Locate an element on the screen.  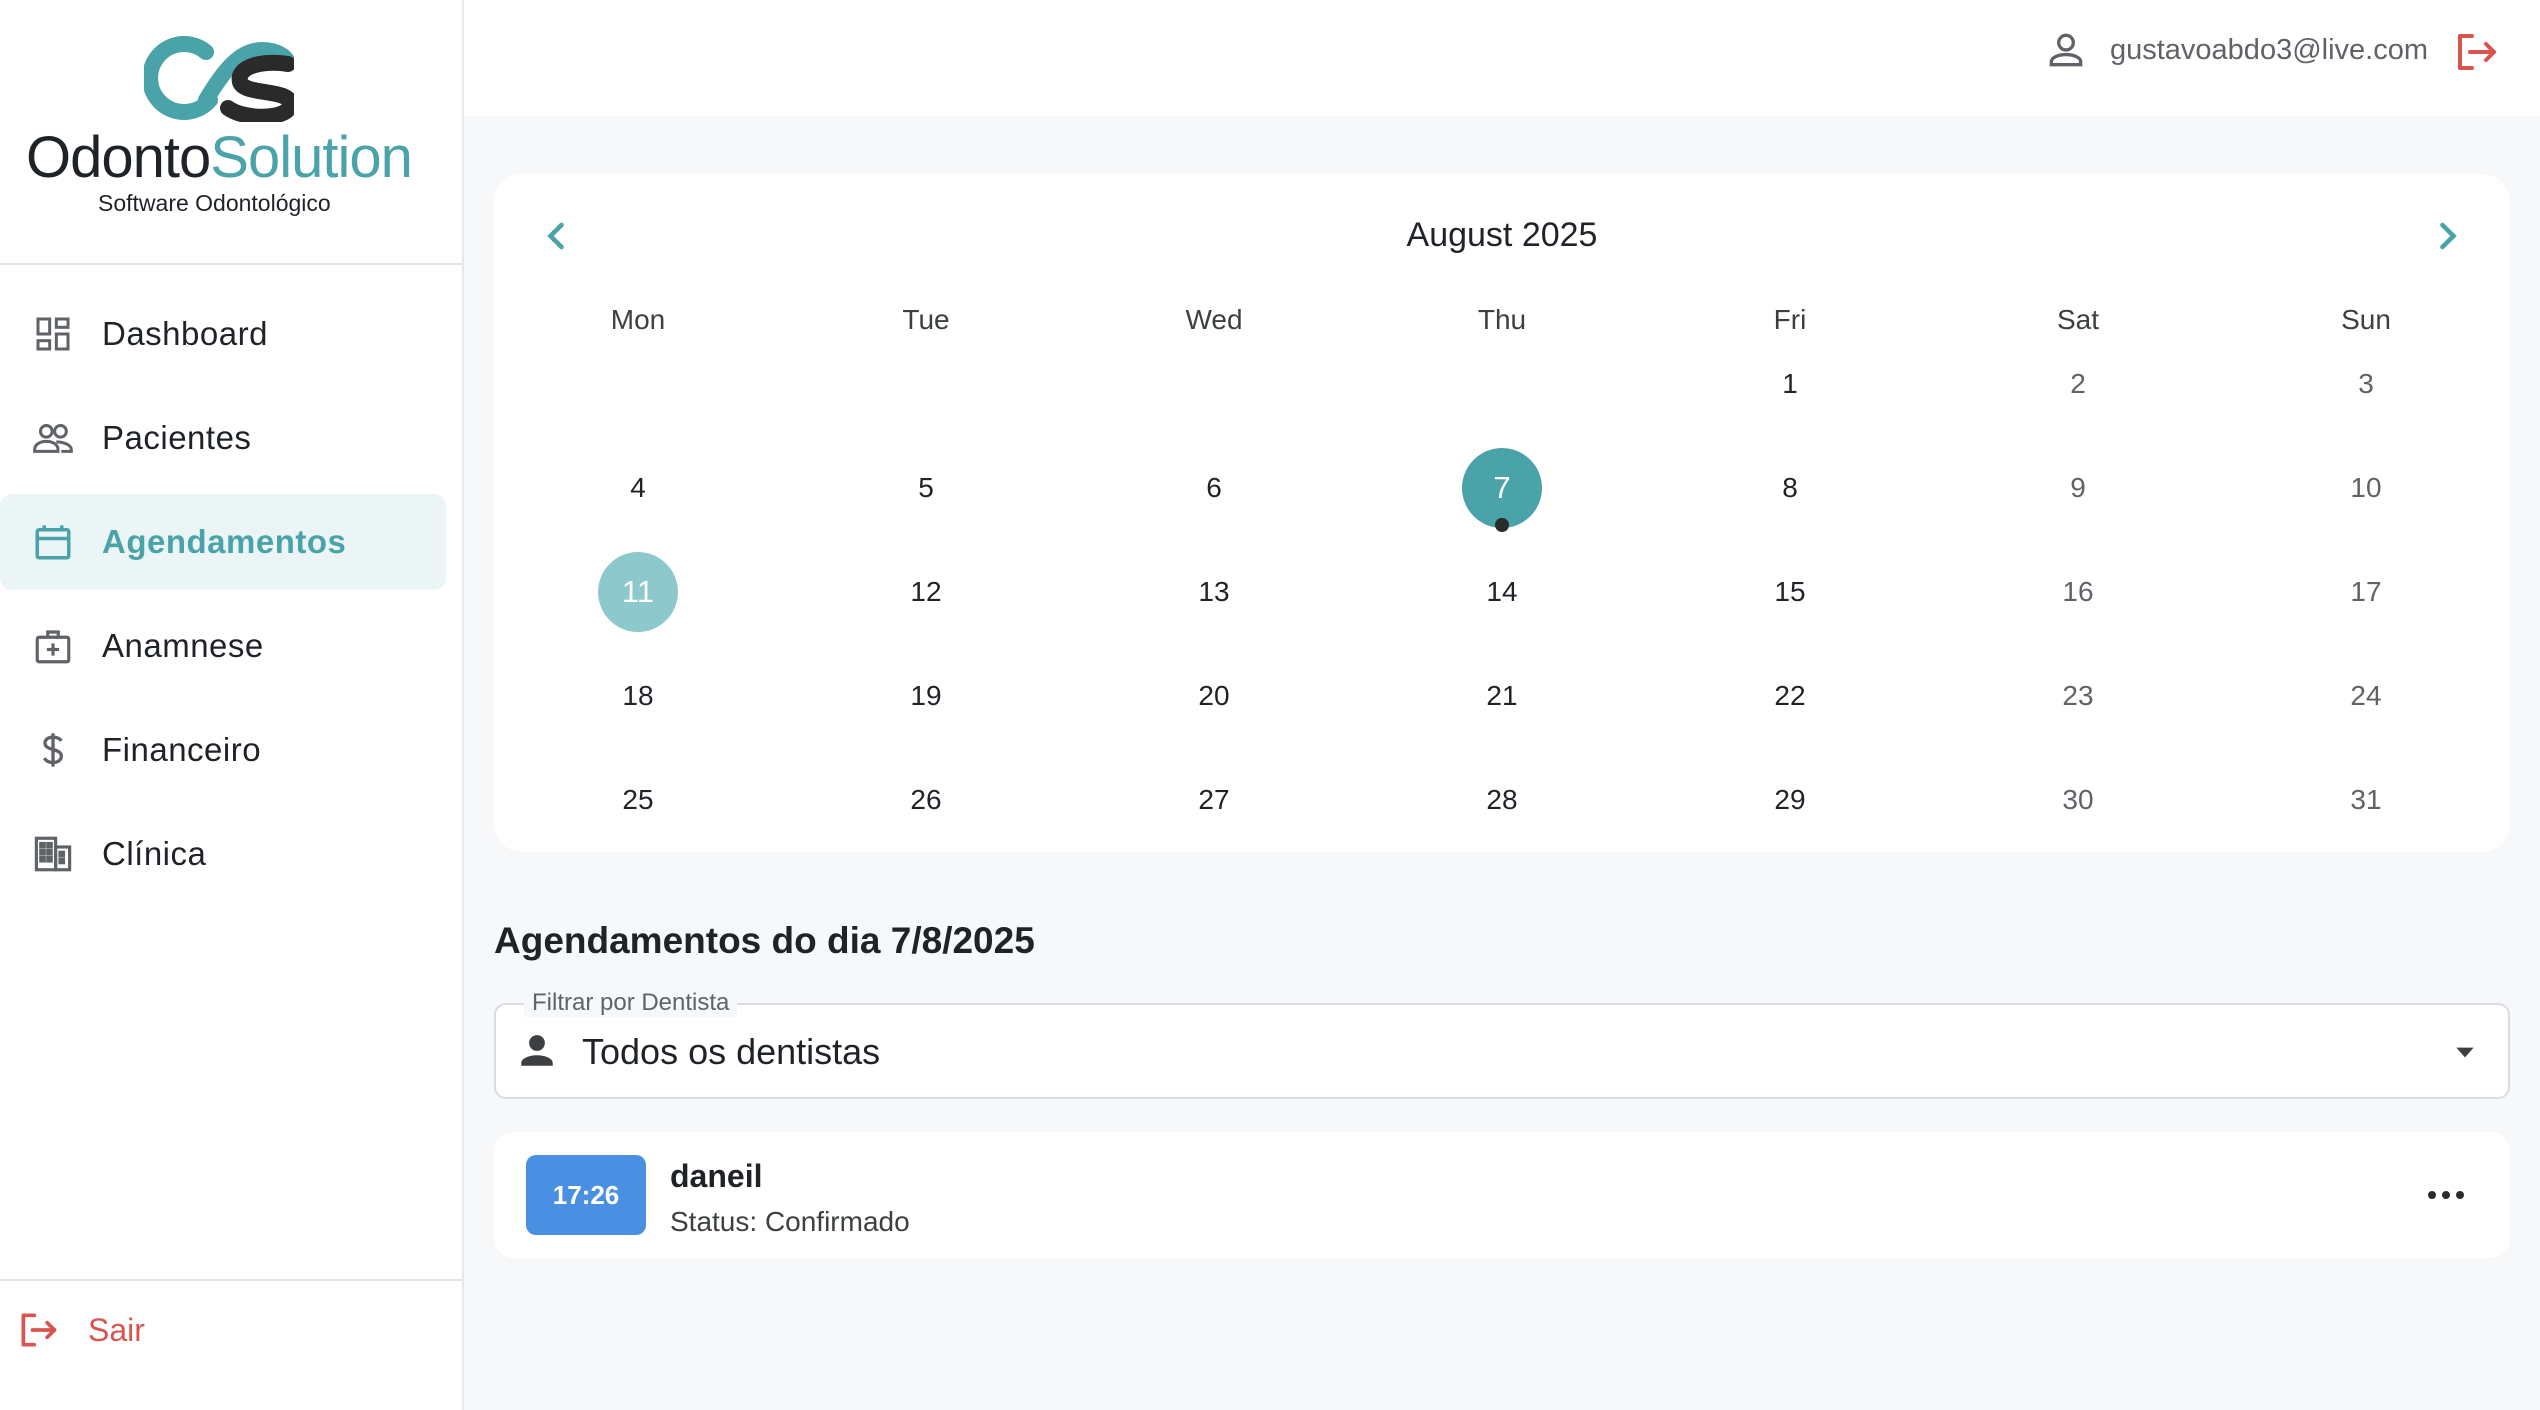
calendar-day-23: 23 is located at coordinates (2078, 696).